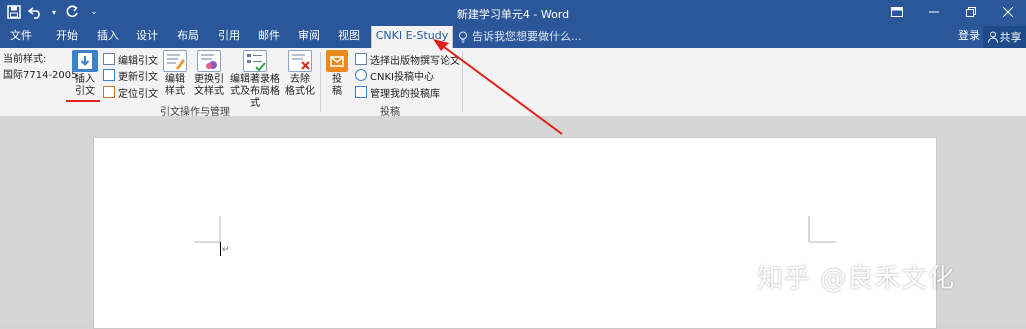 This screenshot has height=329, width=1026. Describe the element at coordinates (856, 279) in the screenshot. I see `watermark-text: 知乎 @良禾文化` at that location.